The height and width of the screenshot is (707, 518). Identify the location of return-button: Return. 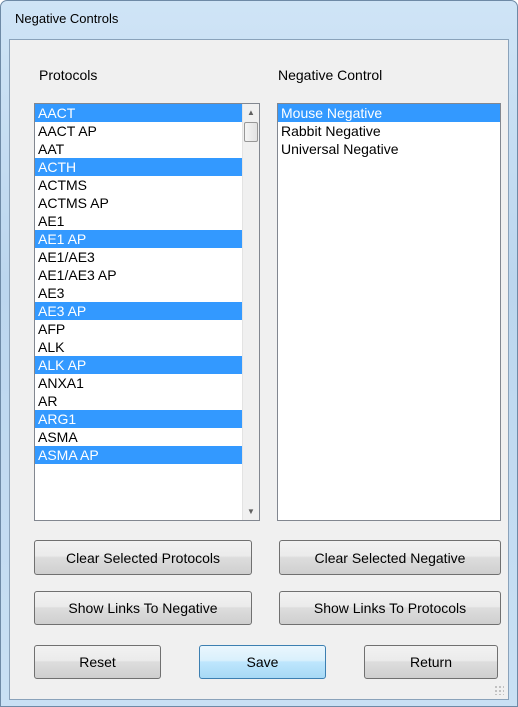
(431, 662).